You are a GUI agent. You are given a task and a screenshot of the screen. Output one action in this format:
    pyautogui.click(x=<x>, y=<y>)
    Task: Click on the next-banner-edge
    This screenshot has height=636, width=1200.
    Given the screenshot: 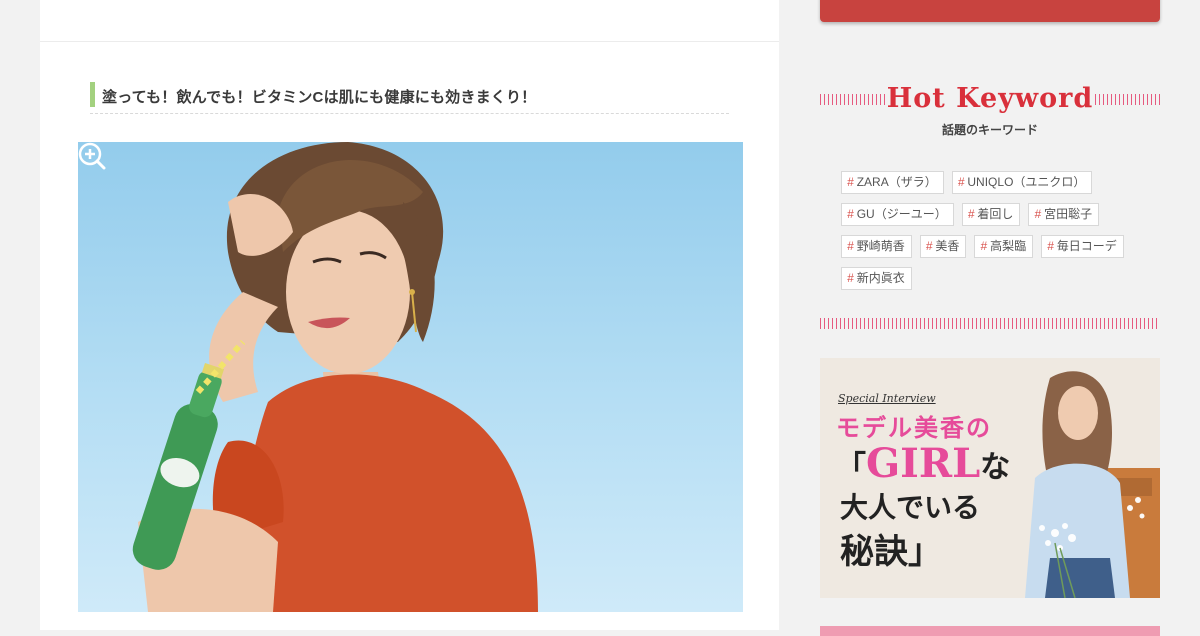 What is the action you would take?
    pyautogui.click(x=990, y=631)
    